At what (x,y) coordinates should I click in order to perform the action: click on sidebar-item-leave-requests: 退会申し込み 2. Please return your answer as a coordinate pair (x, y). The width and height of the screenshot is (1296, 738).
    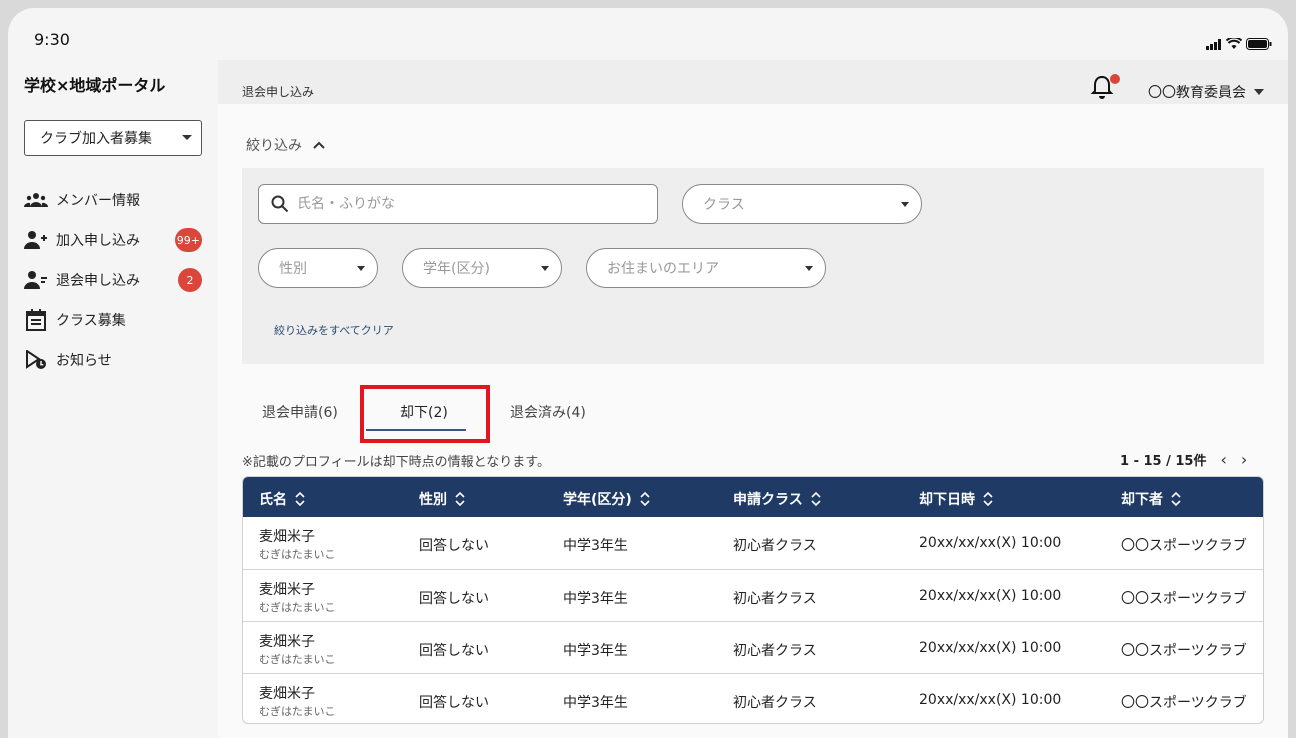
    Looking at the image, I should click on (114, 280).